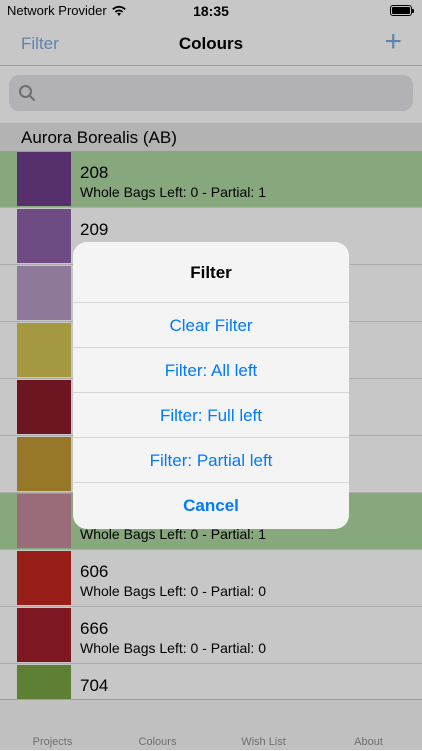 The height and width of the screenshot is (751, 422). Describe the element at coordinates (211, 460) in the screenshot. I see `filter-partial-left-button: Filter: Partial left` at that location.